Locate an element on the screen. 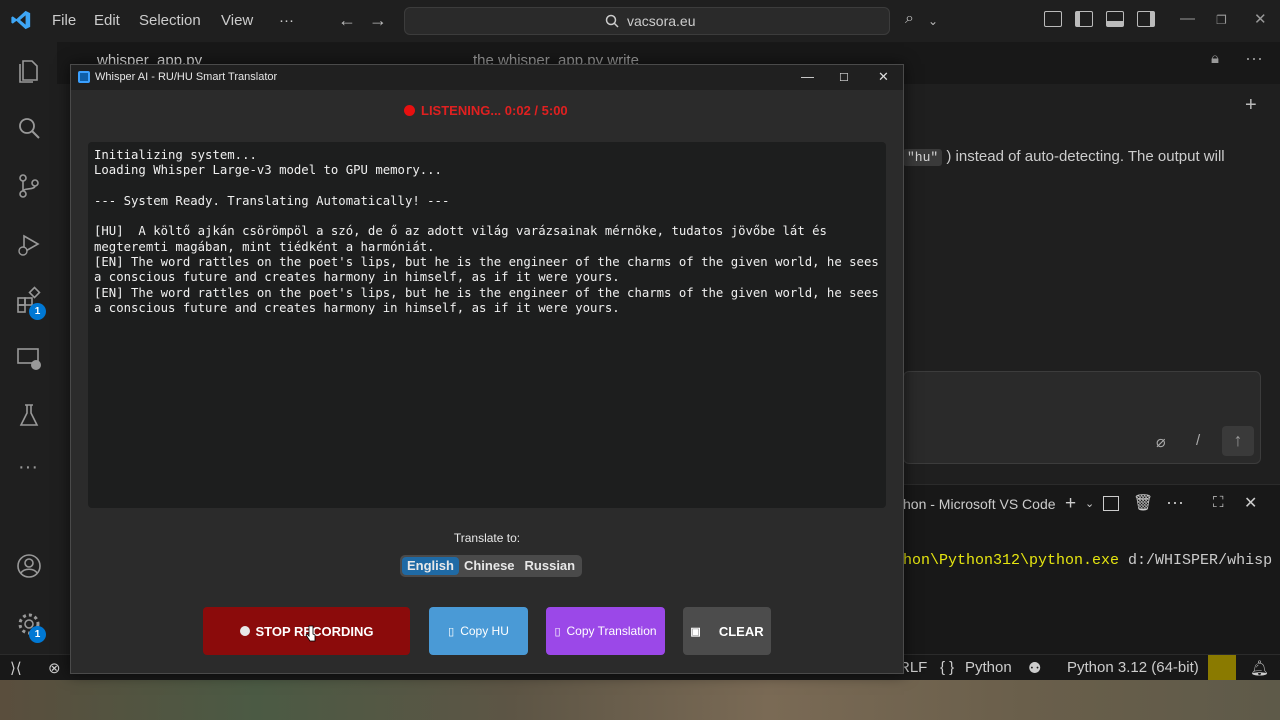 This screenshot has height=720, width=1280. forward-arrow-icon: → is located at coordinates (378, 20).